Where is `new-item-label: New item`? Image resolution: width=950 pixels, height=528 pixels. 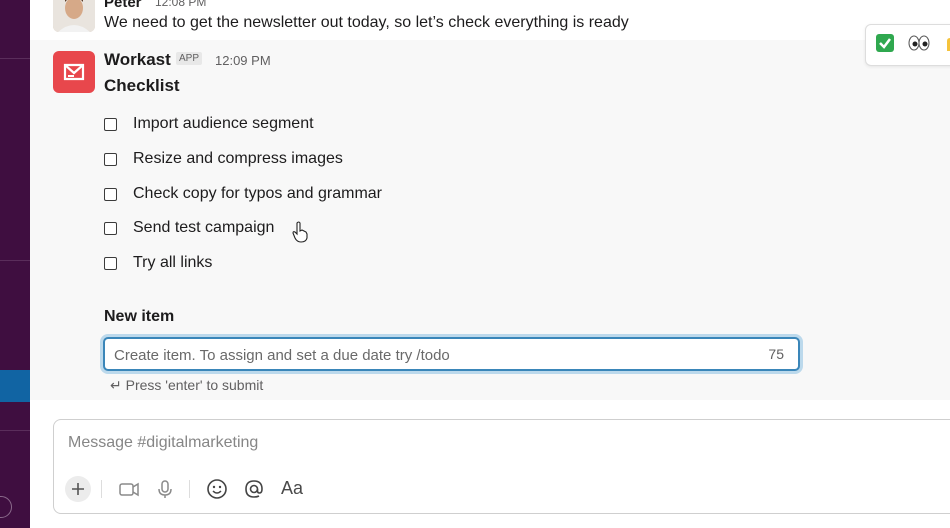
new-item-label: New item is located at coordinates (139, 316).